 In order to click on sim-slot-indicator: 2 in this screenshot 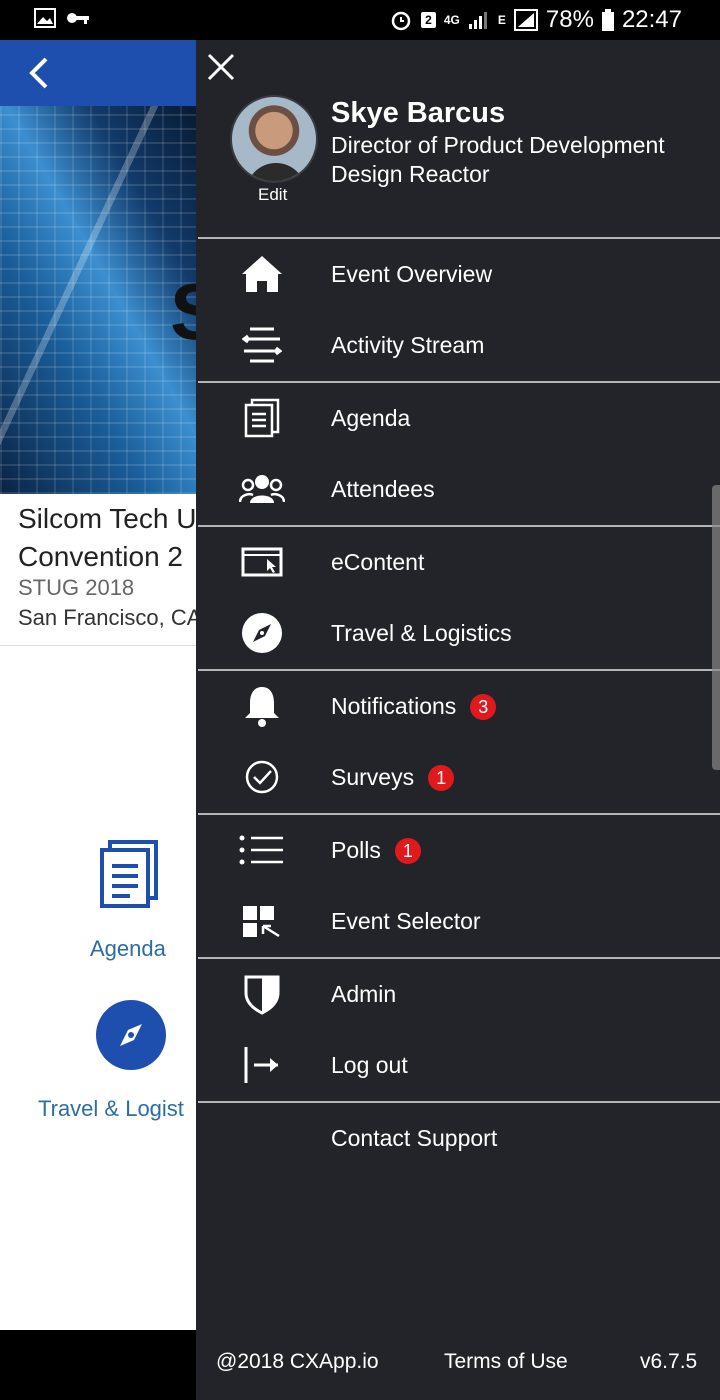, I will do `click(428, 20)`.